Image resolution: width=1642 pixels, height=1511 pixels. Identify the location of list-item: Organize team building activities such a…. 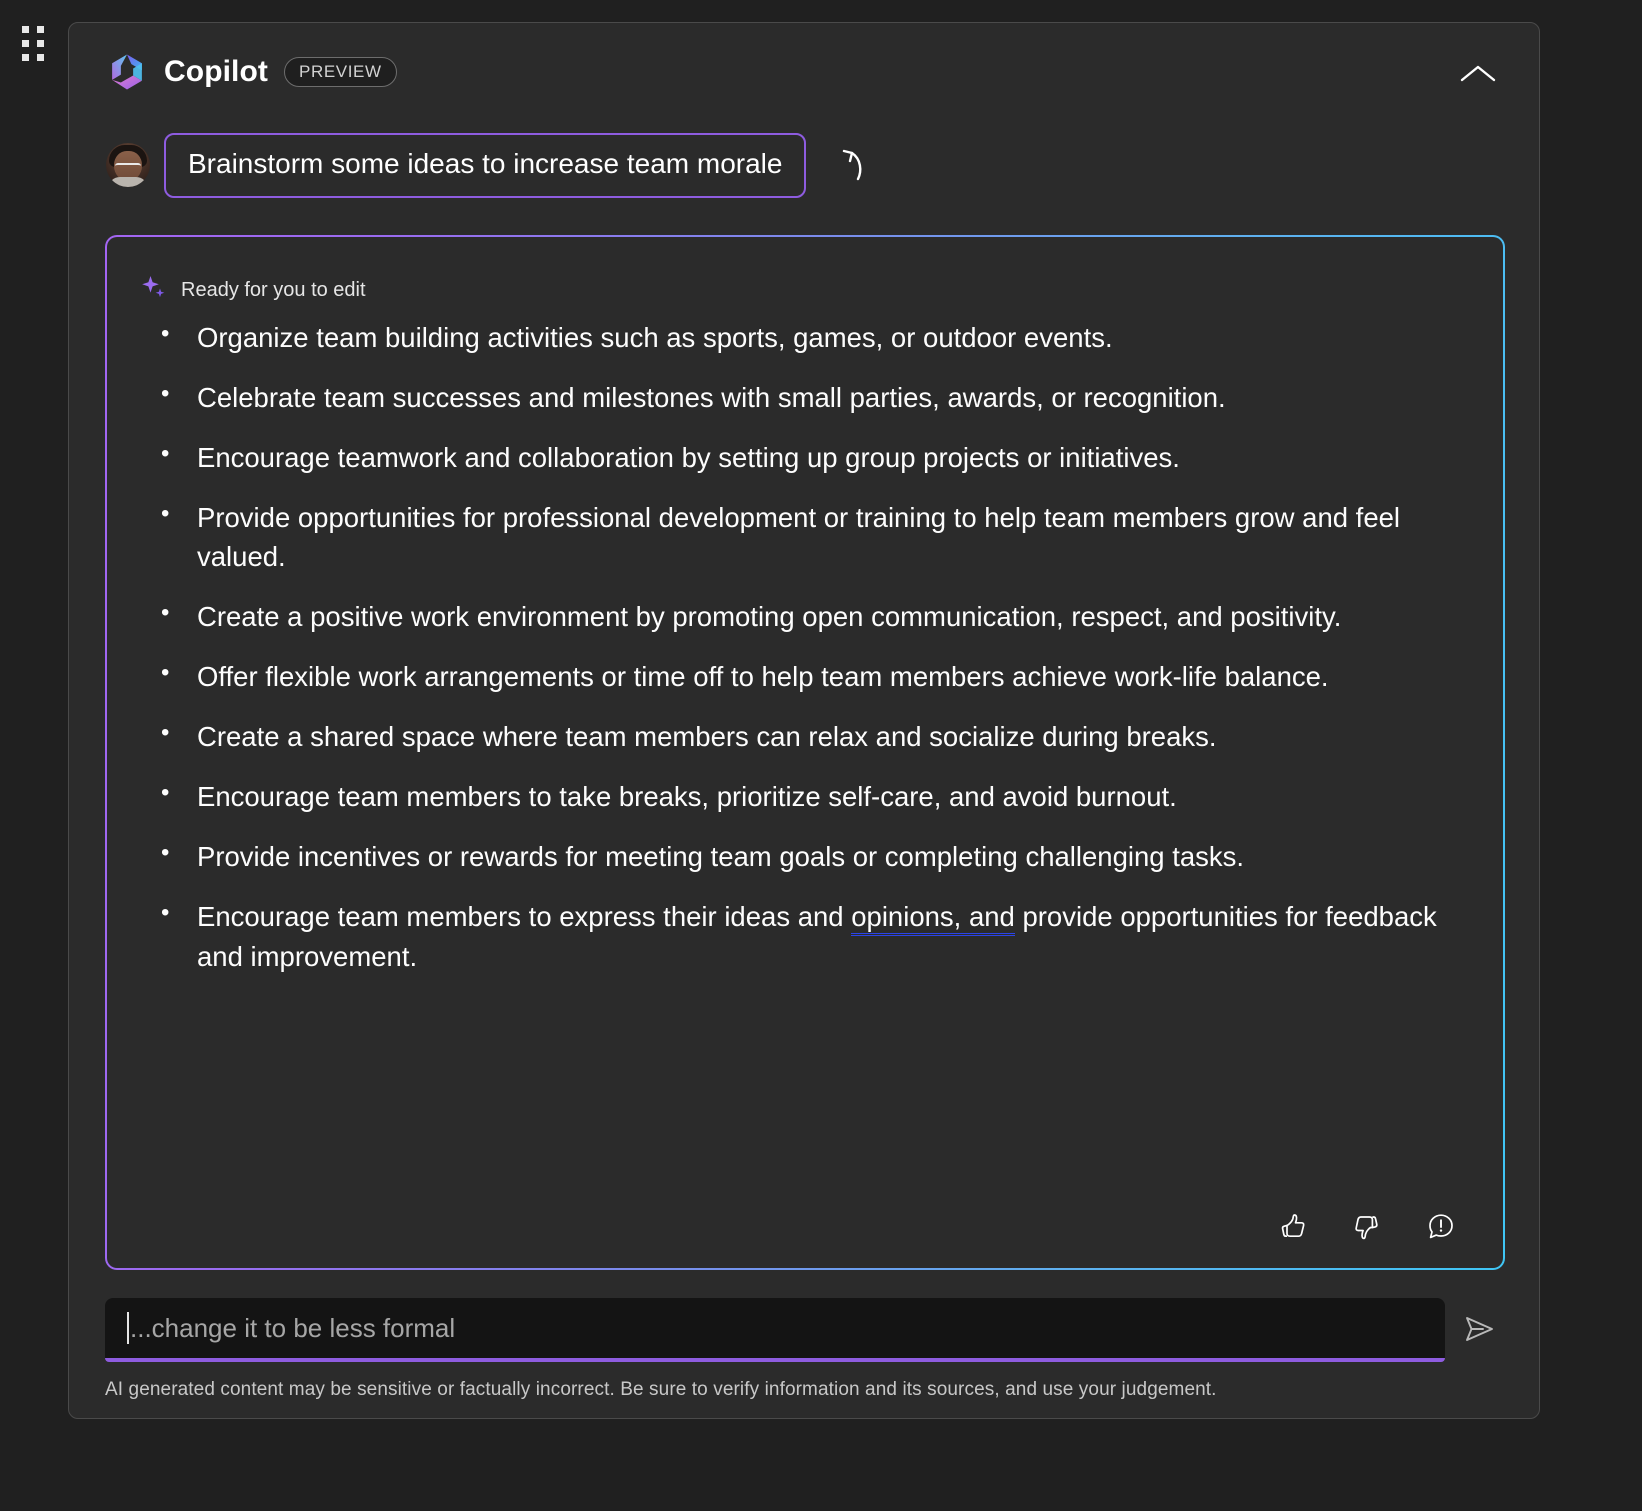
(802, 337).